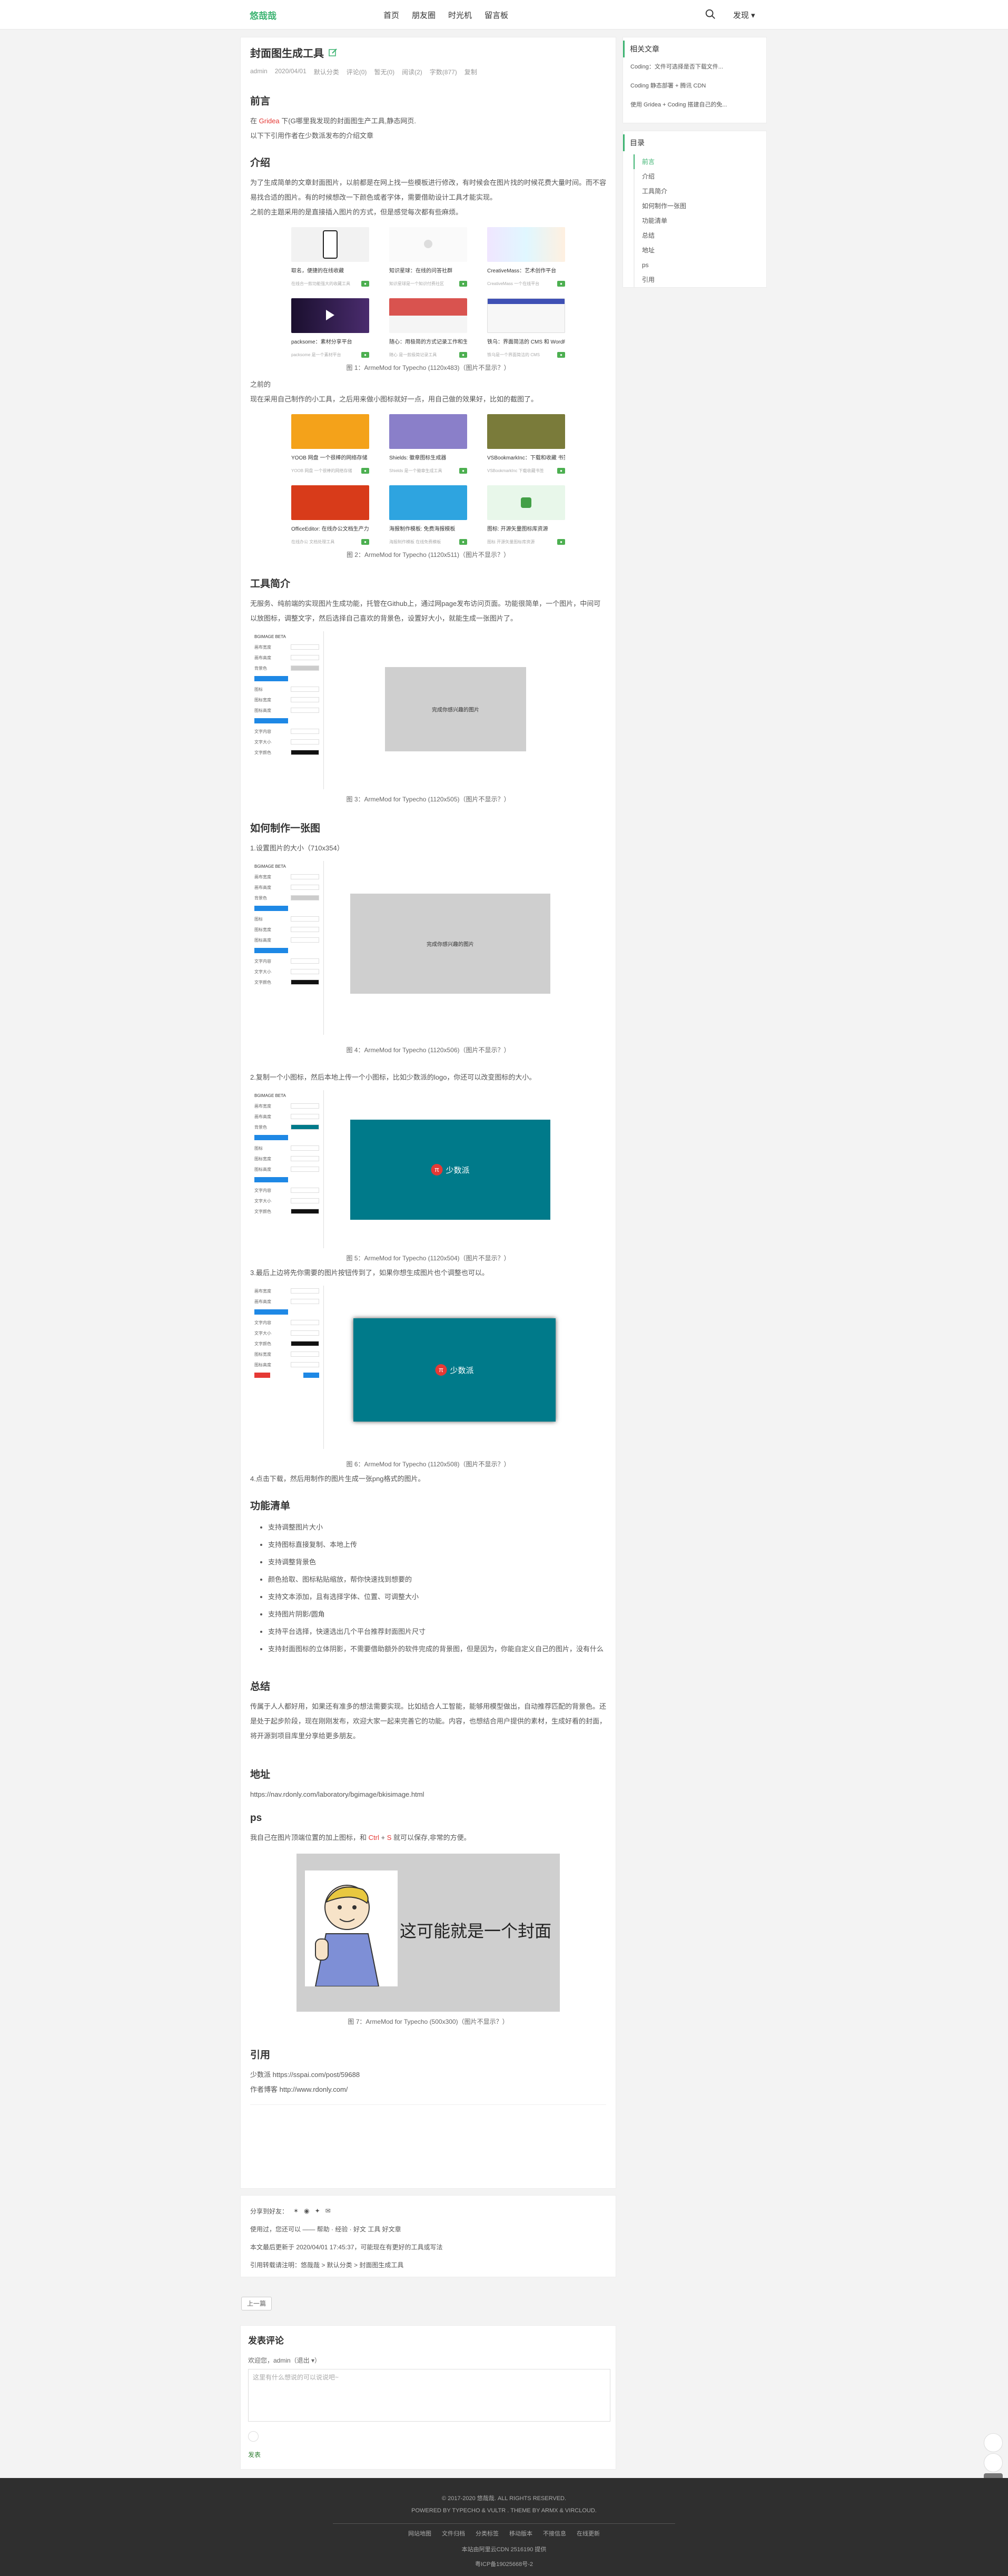  What do you see at coordinates (455, 709) in the screenshot?
I see `preview-canvas: 完成你感兴趣的图片` at bounding box center [455, 709].